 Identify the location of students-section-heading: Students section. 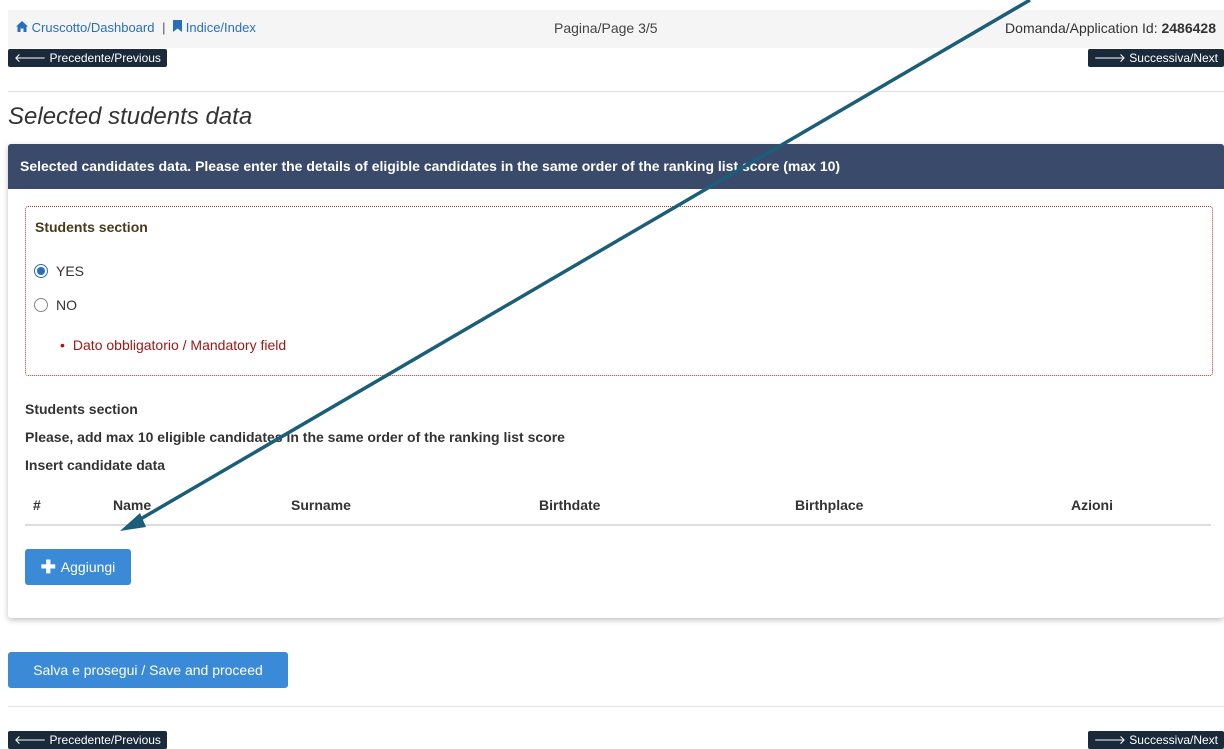
(81, 409).